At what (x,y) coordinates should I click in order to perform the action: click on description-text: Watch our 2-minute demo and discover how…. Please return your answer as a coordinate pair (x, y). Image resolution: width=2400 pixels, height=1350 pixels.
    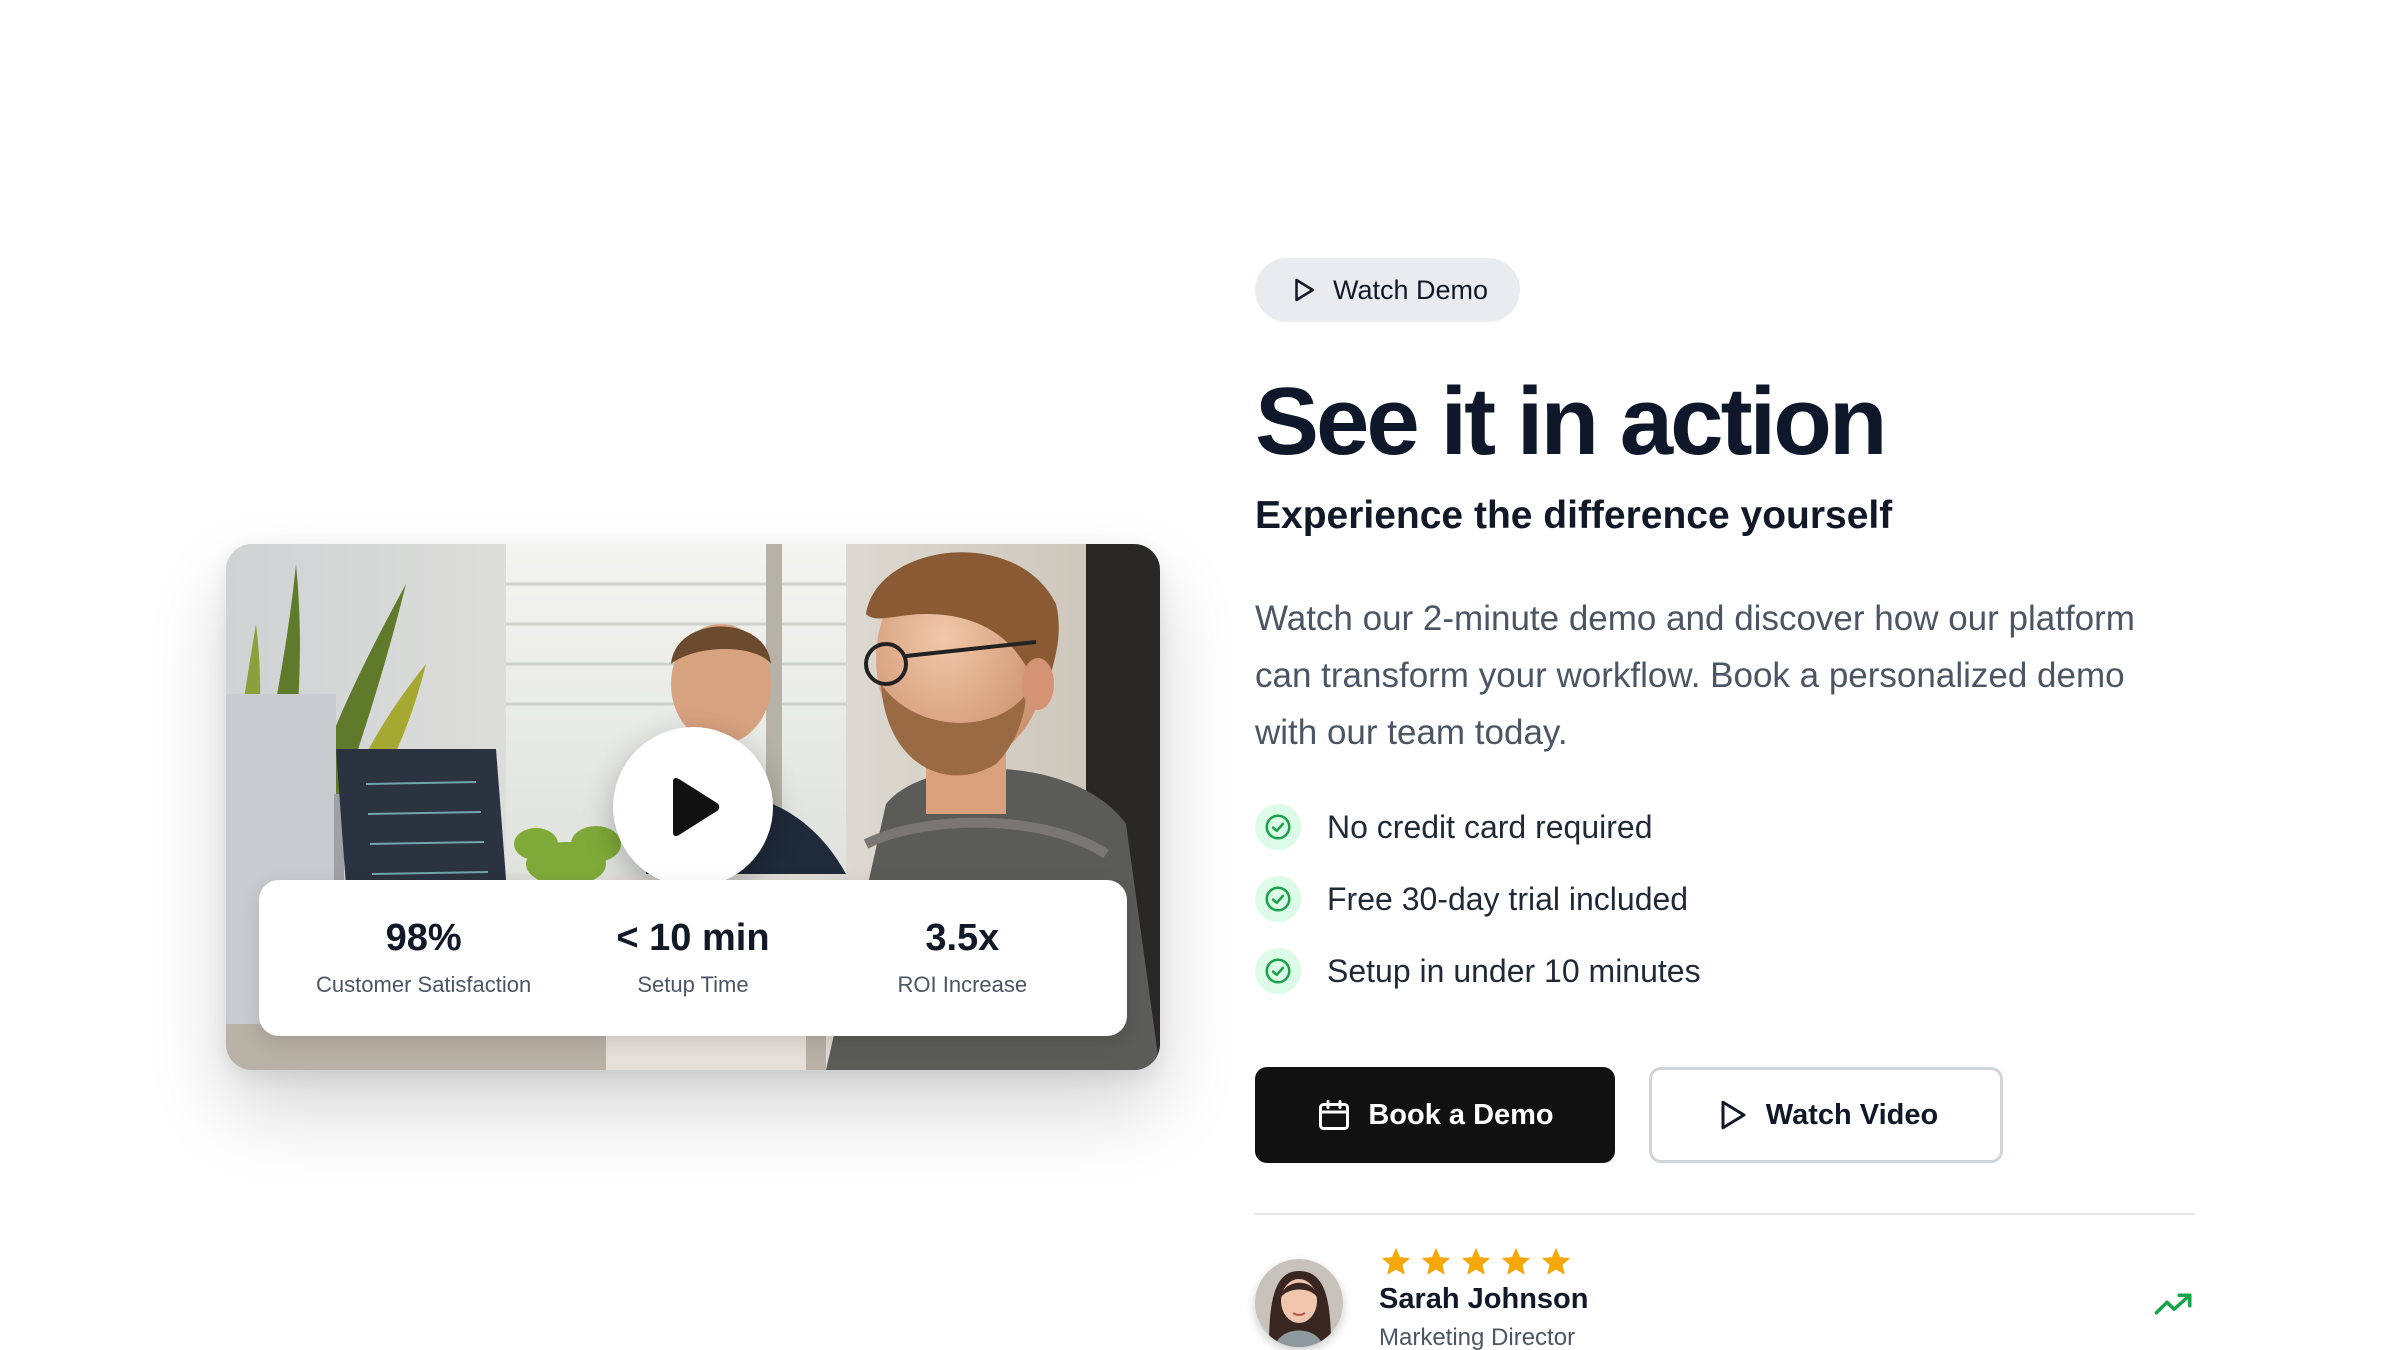
    Looking at the image, I should click on (1695, 675).